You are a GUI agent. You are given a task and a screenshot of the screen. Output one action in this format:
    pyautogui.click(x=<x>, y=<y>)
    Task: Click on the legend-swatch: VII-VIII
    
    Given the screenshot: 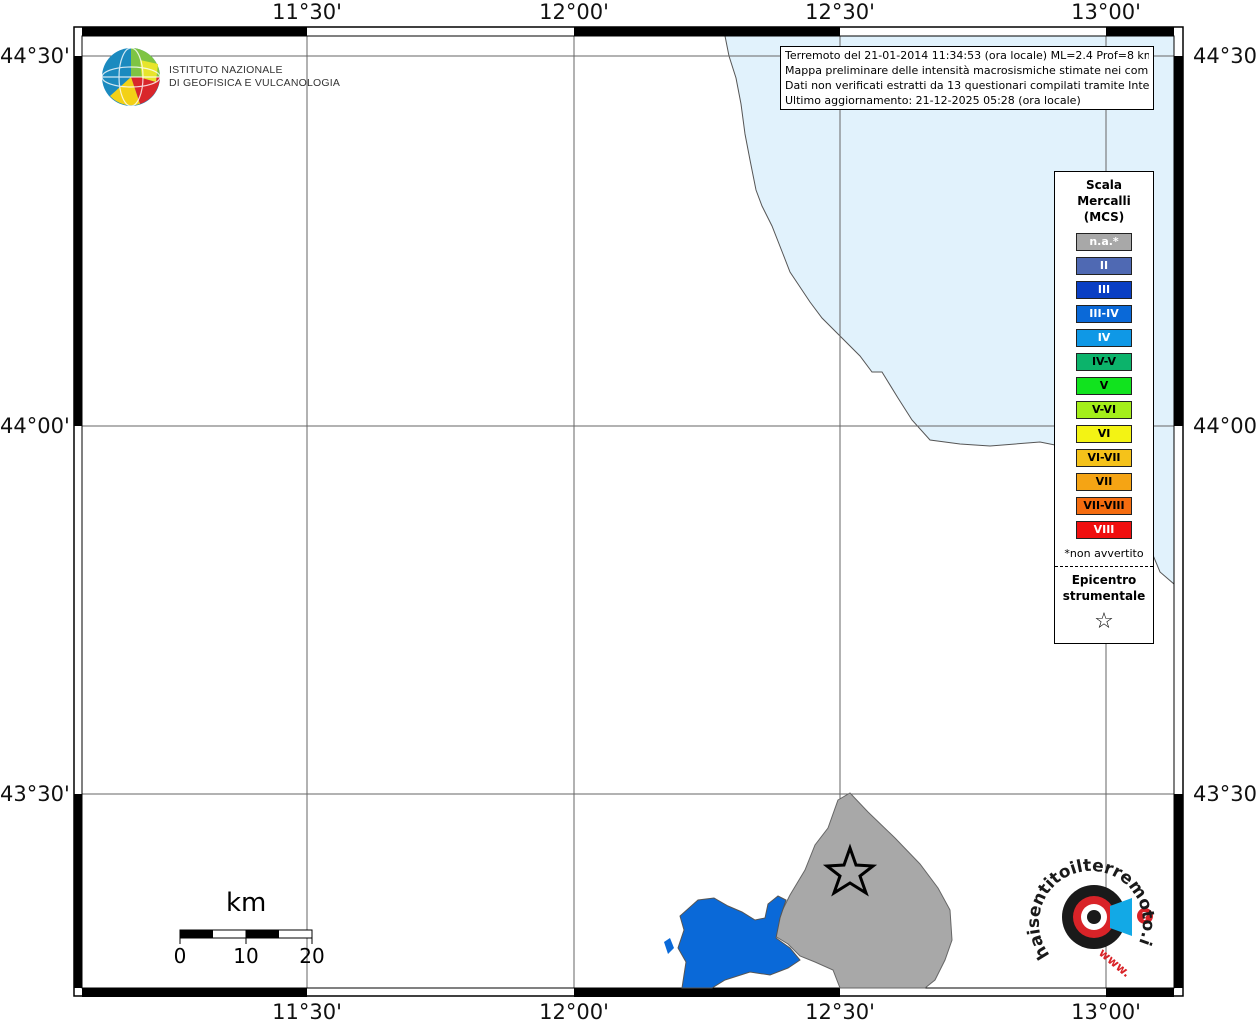 What is the action you would take?
    pyautogui.click(x=1104, y=506)
    